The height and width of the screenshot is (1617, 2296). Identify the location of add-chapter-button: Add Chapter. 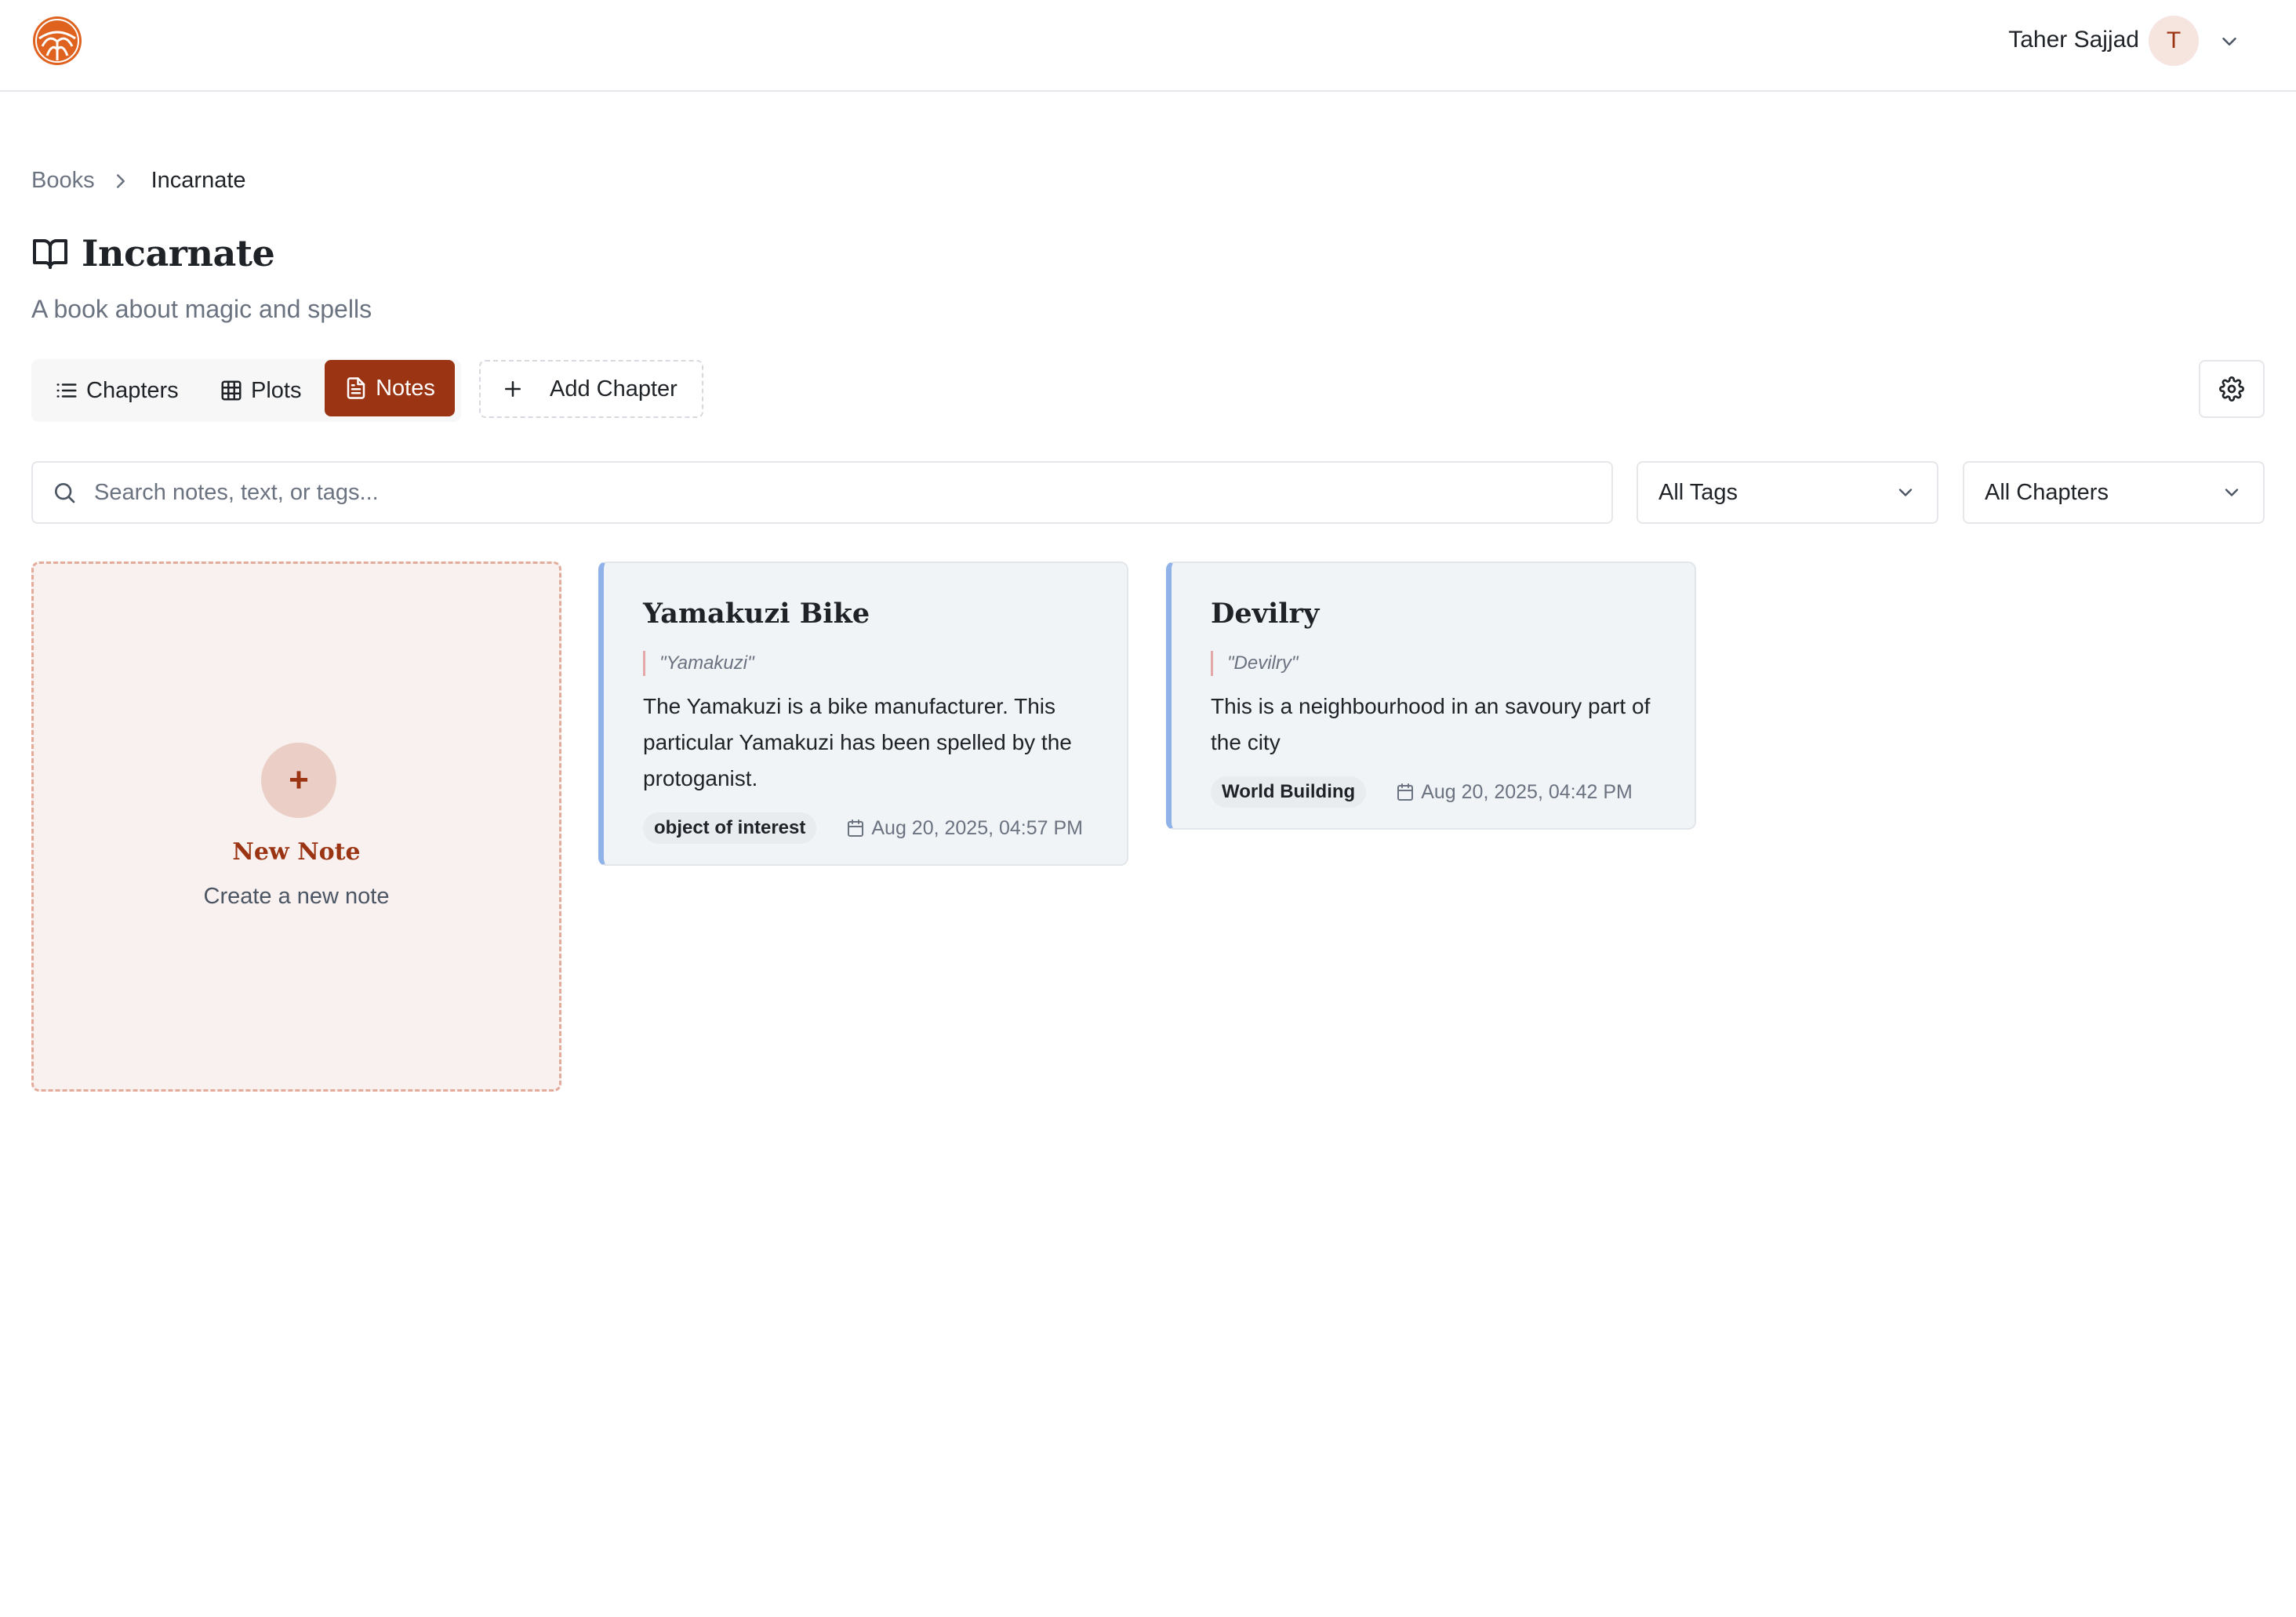
(591, 389).